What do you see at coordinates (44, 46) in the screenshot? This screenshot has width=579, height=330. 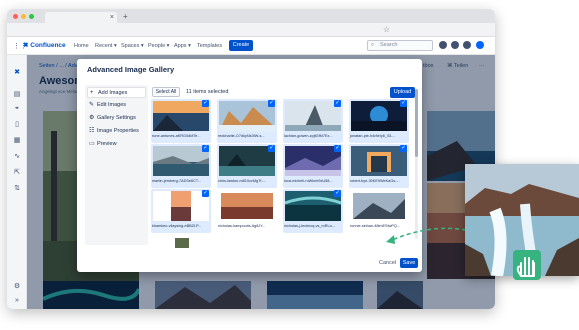 I see `confluence-logo: ✖ Confluence` at bounding box center [44, 46].